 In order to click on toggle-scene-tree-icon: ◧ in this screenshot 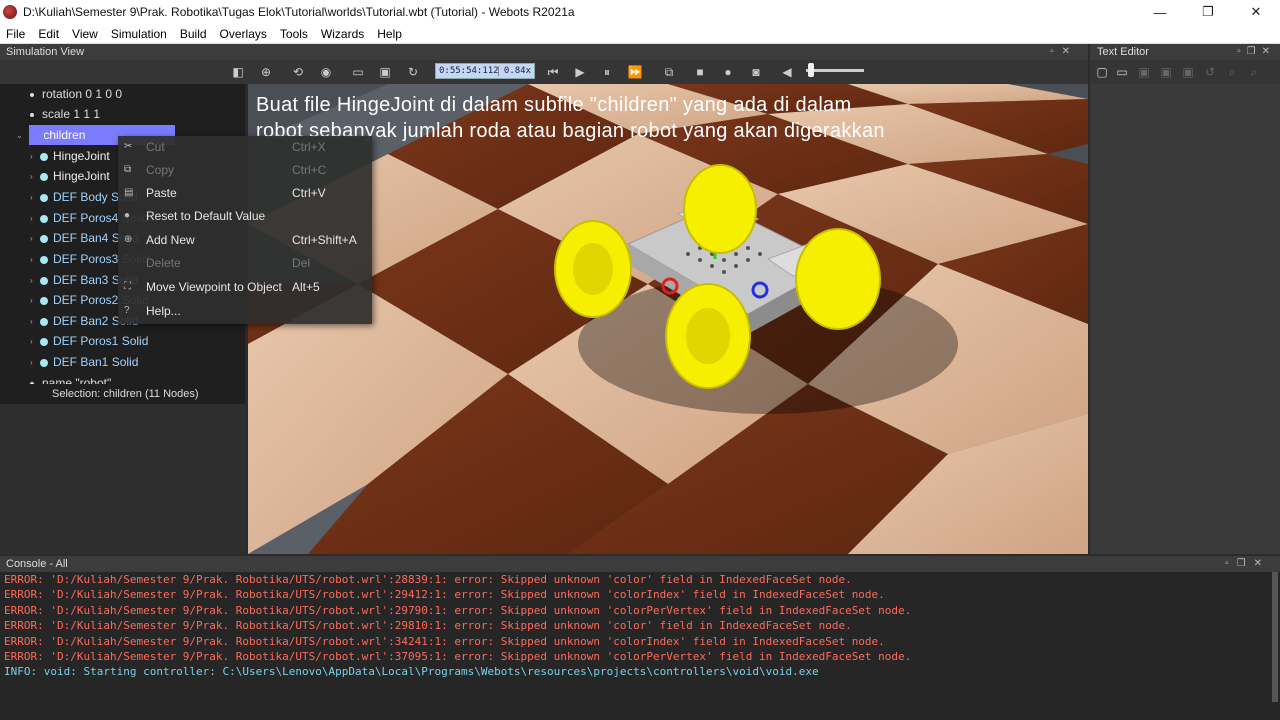, I will do `click(238, 72)`.